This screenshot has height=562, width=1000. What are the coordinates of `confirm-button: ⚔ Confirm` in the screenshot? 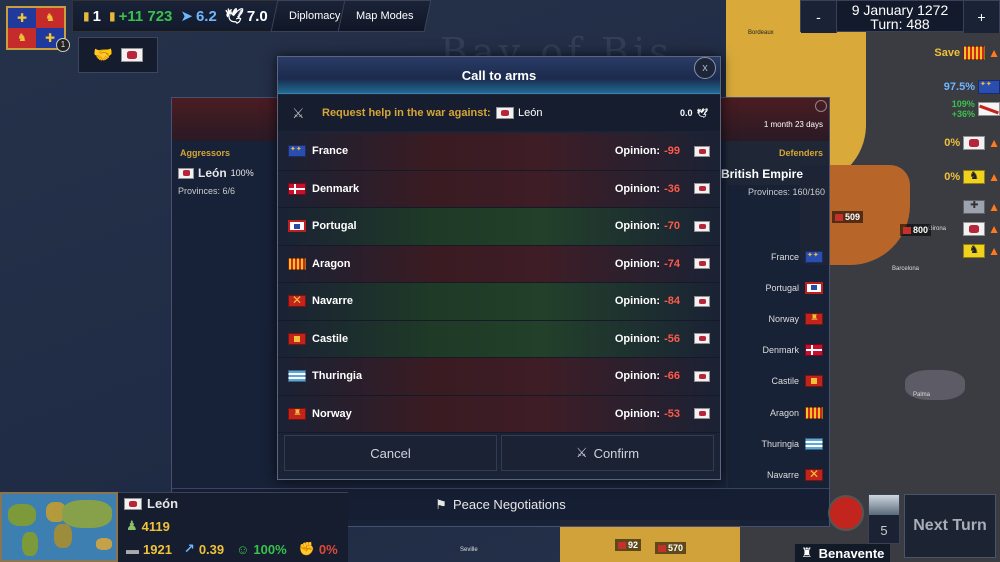 It's located at (607, 453).